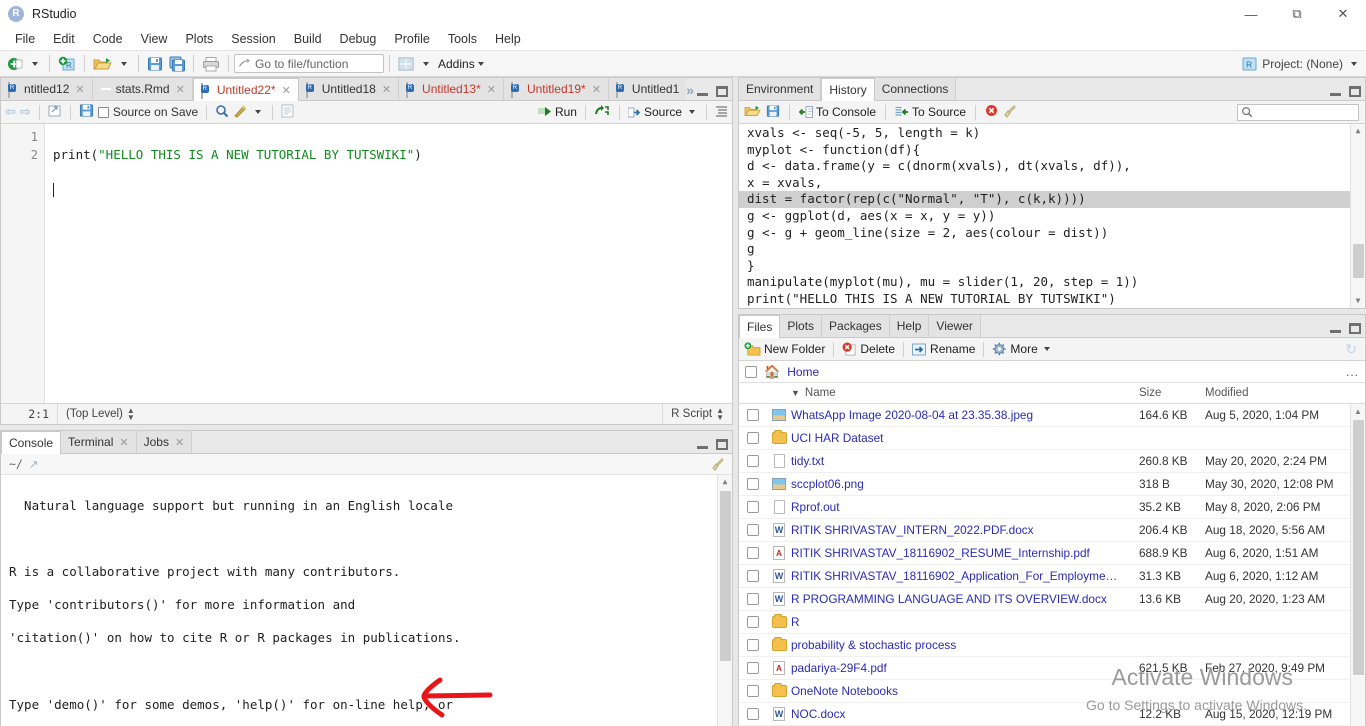 The width and height of the screenshot is (1366, 726). Describe the element at coordinates (556, 89) in the screenshot. I see `source-tab-5: R Untitled19* ✕` at that location.